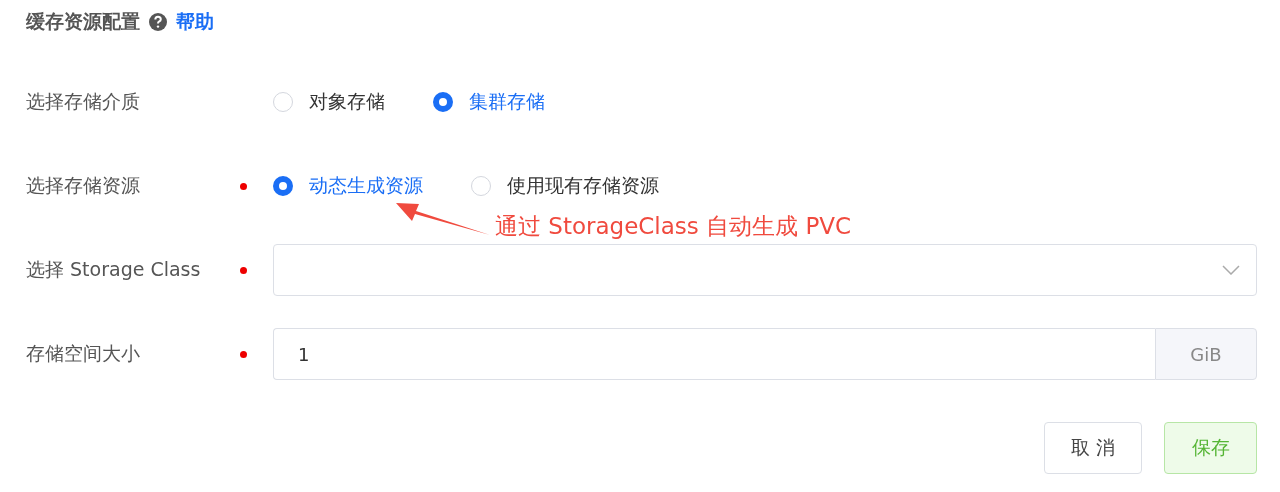 The image size is (1280, 492). Describe the element at coordinates (83, 185) in the screenshot. I see `field-label: 选择存储资源` at that location.